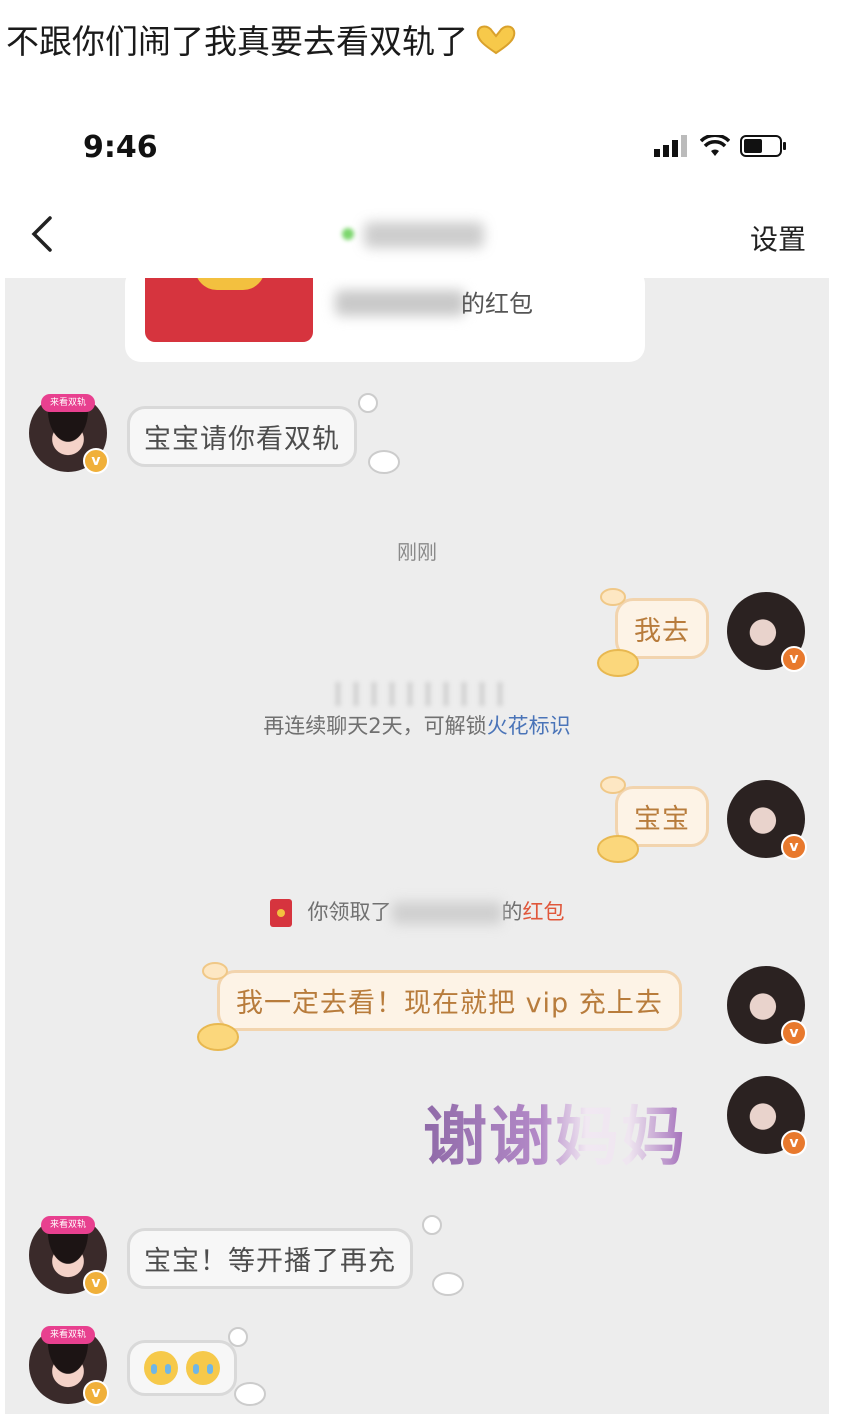  I want to click on red-packet-system-message: 你领取了 的红包, so click(417, 911).